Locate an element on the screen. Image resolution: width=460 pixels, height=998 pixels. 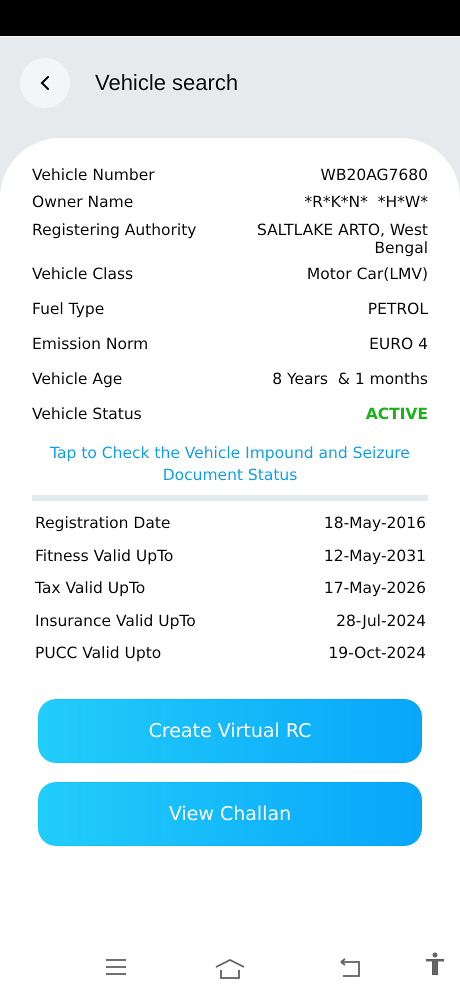
field-value: Motor Car(LMV) is located at coordinates (367, 274).